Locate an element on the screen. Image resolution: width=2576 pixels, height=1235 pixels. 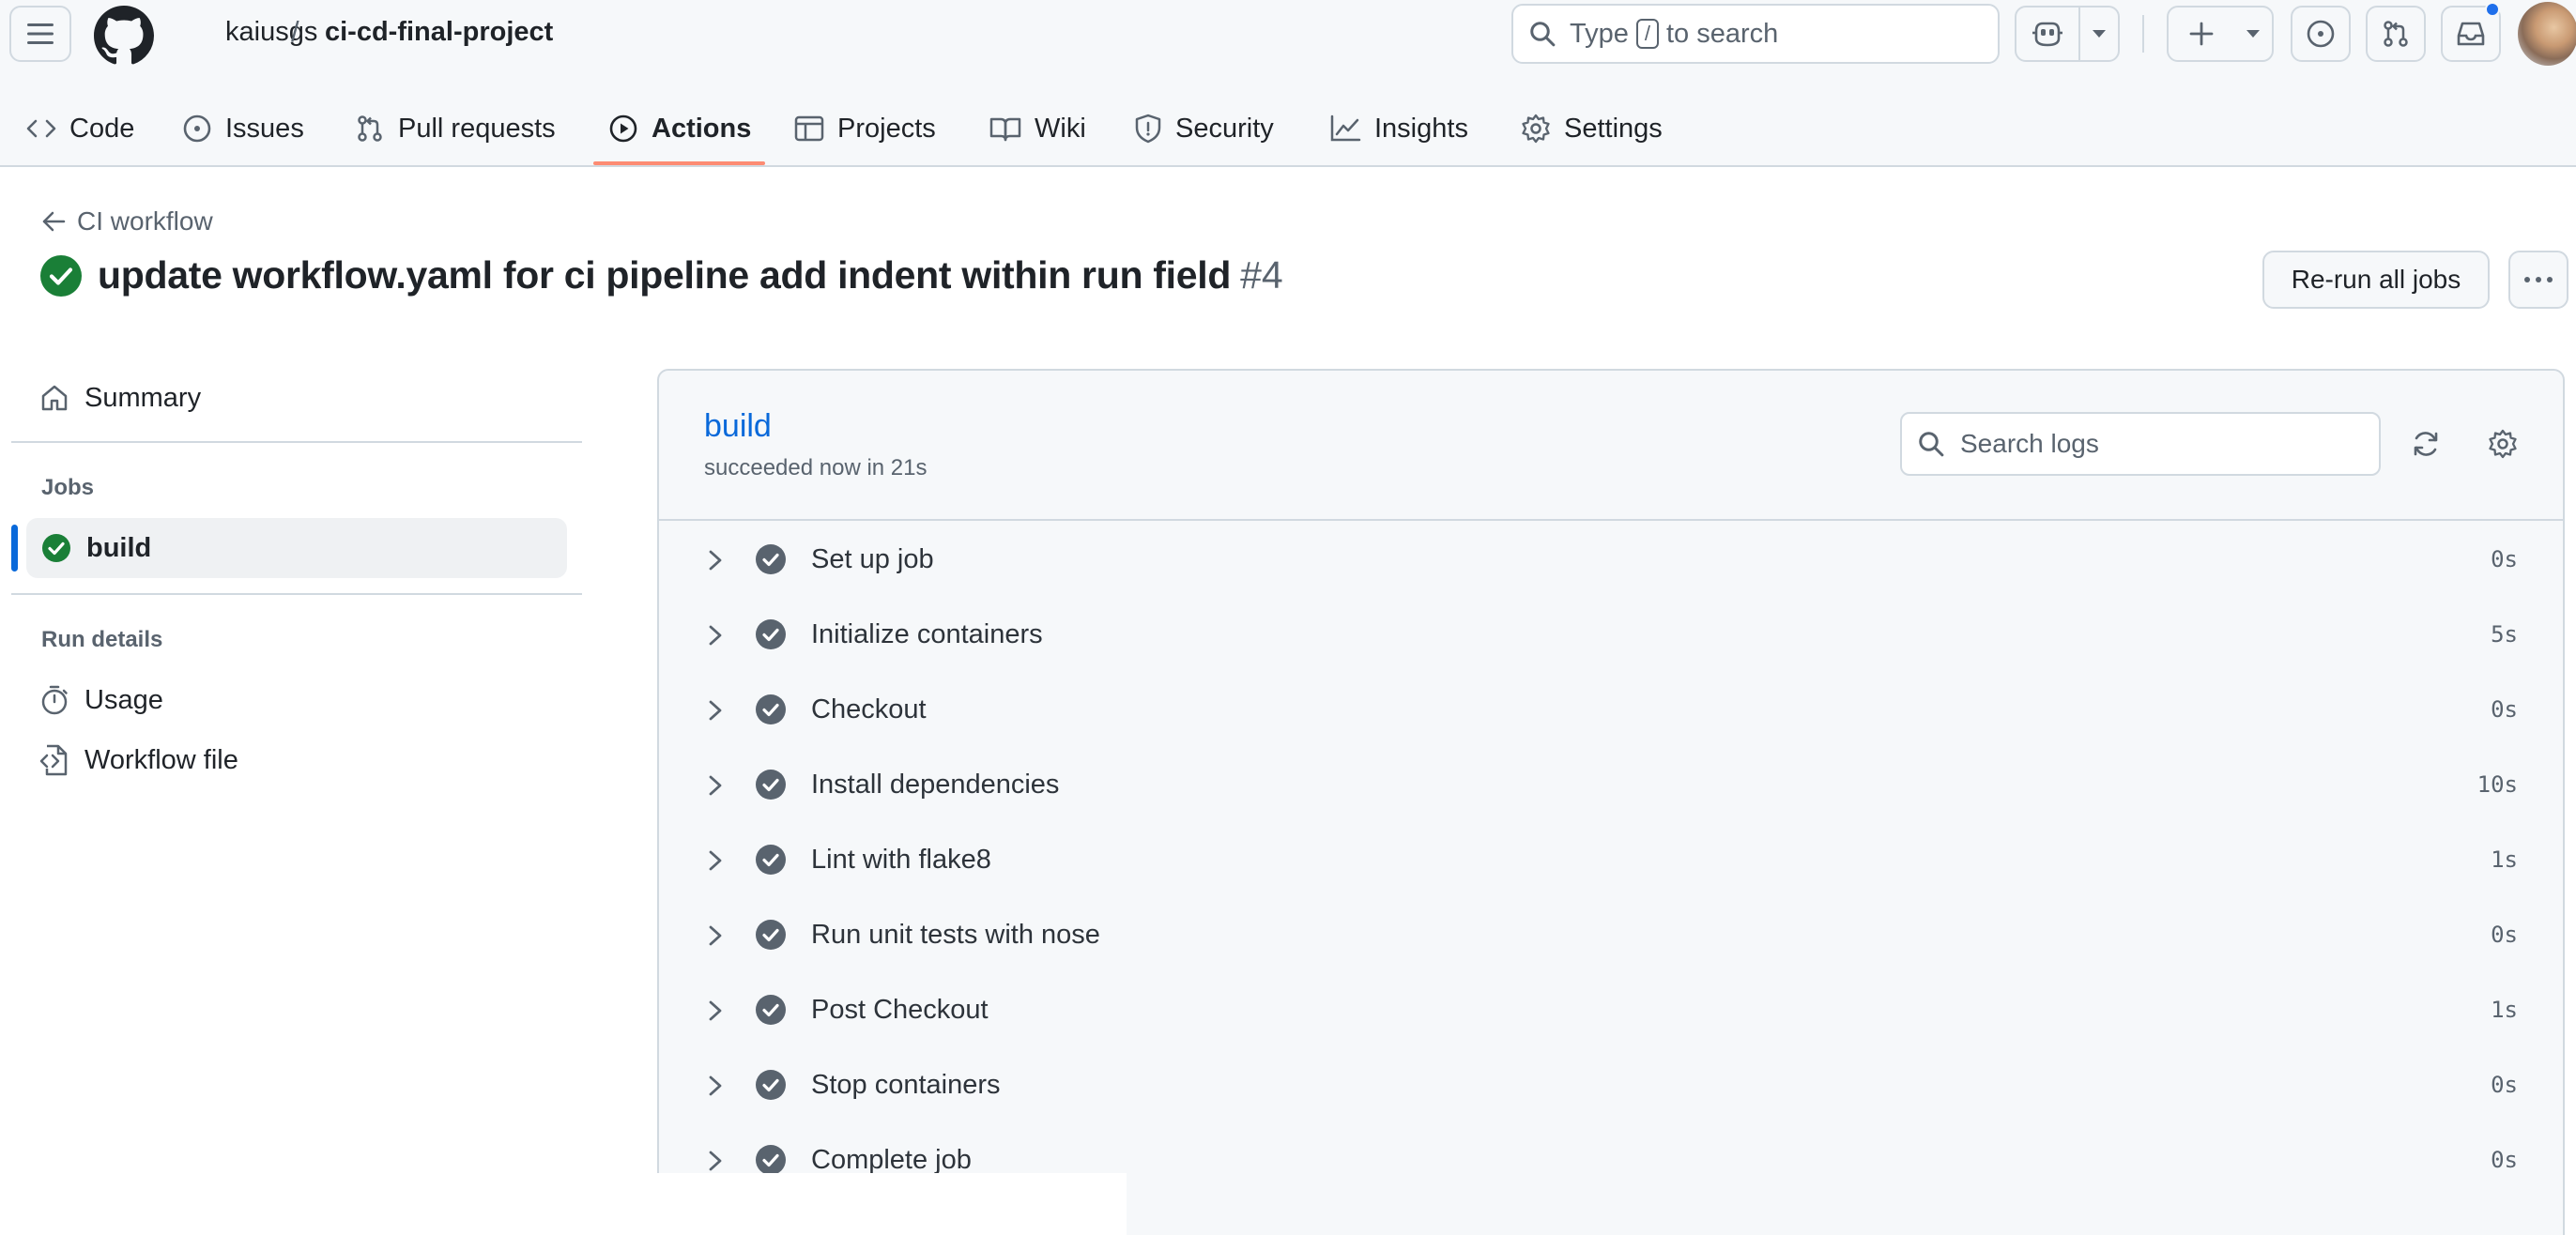
arrow-left-icon is located at coordinates (54, 221).